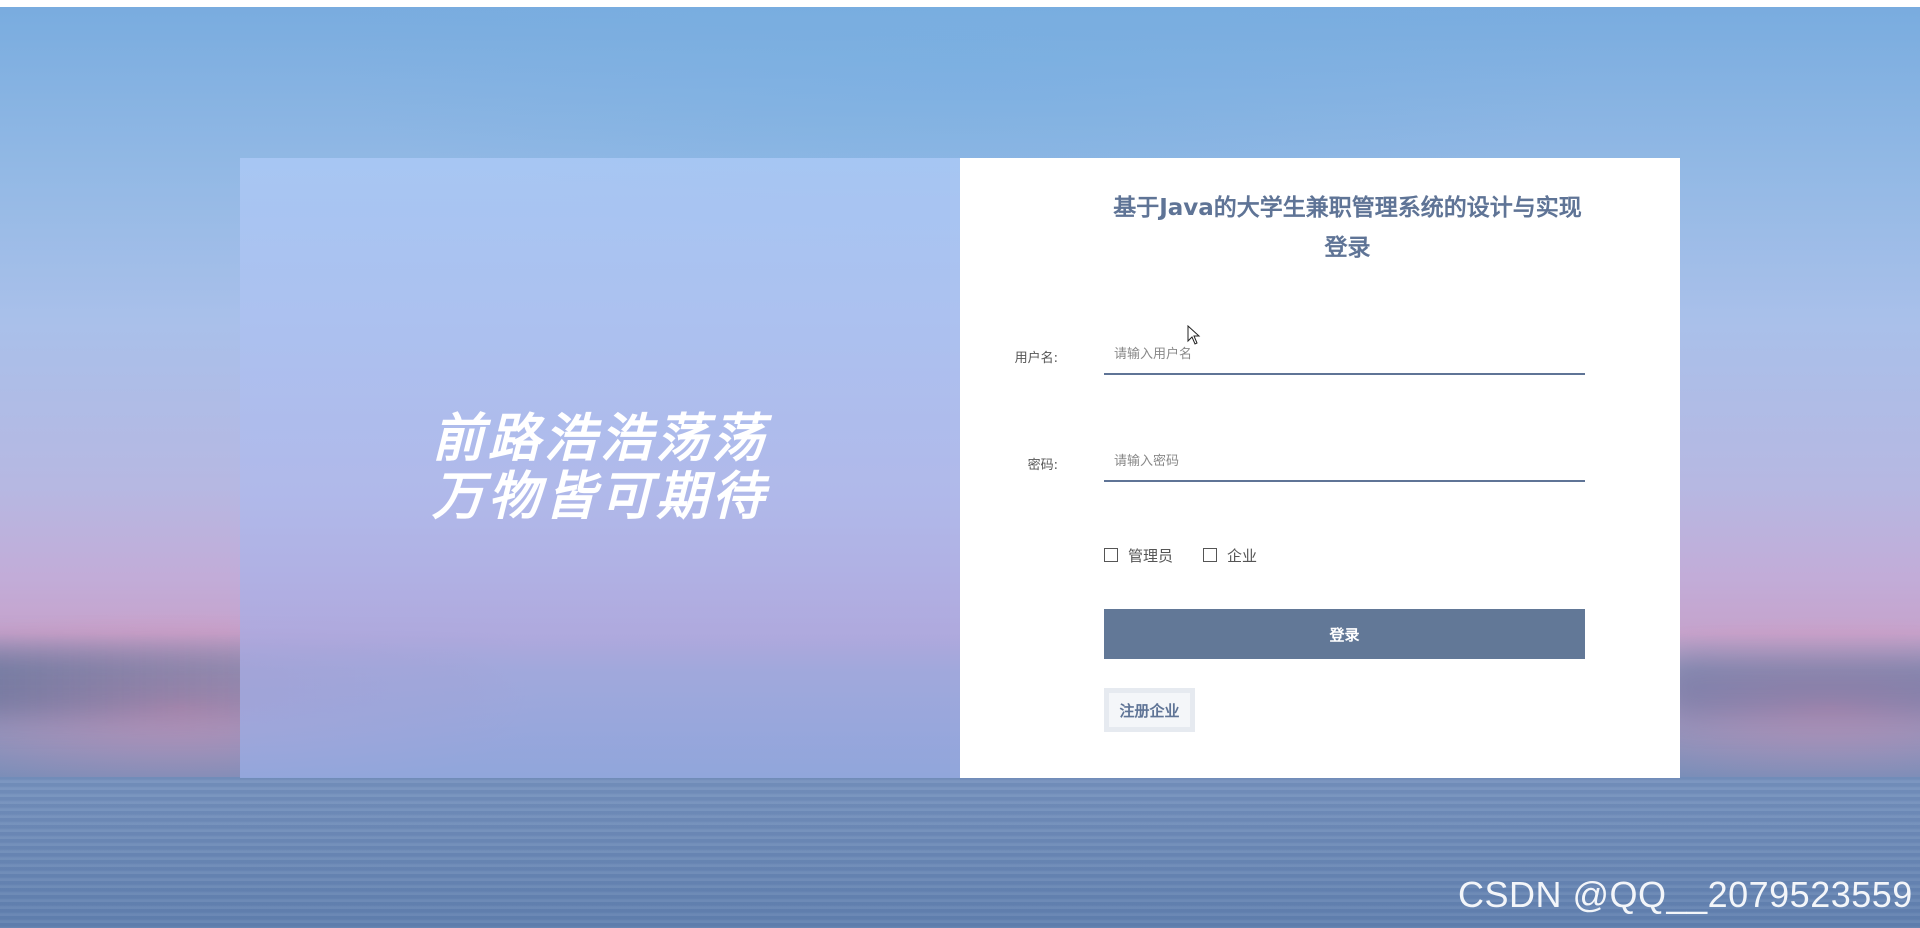 The width and height of the screenshot is (1920, 928). What do you see at coordinates (1344, 634) in the screenshot?
I see `login-button: 登录` at bounding box center [1344, 634].